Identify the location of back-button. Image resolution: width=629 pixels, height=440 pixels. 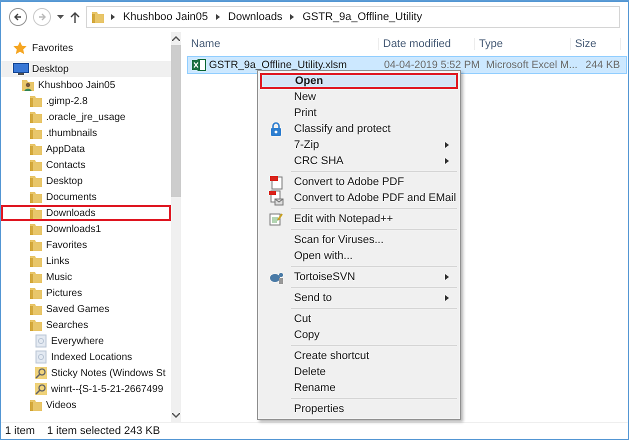
(18, 17).